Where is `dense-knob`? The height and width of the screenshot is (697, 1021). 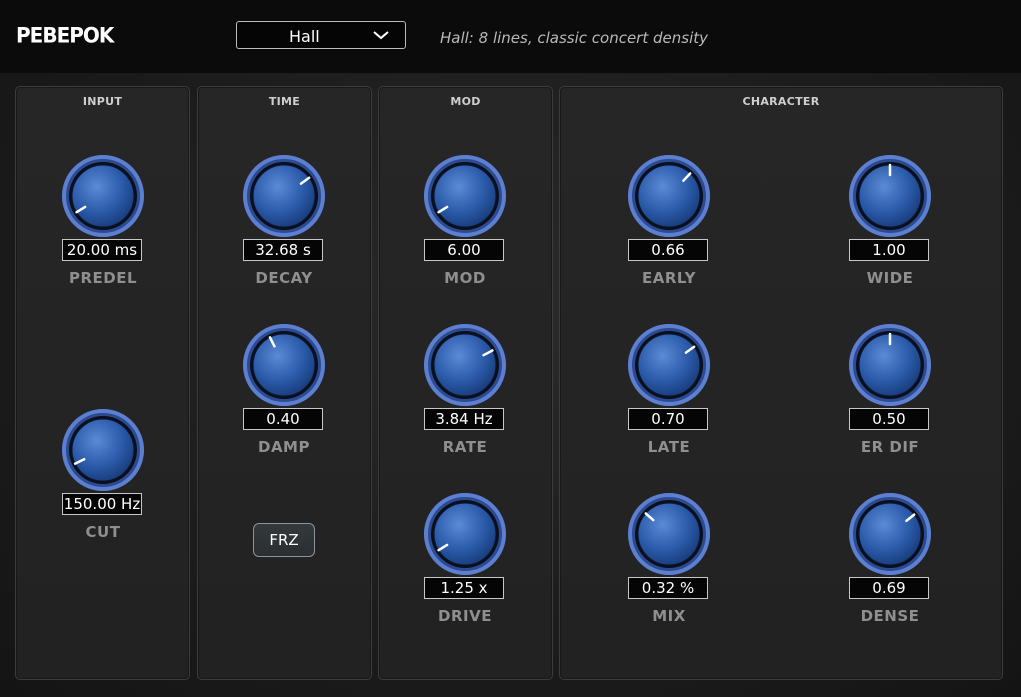 dense-knob is located at coordinates (890, 534).